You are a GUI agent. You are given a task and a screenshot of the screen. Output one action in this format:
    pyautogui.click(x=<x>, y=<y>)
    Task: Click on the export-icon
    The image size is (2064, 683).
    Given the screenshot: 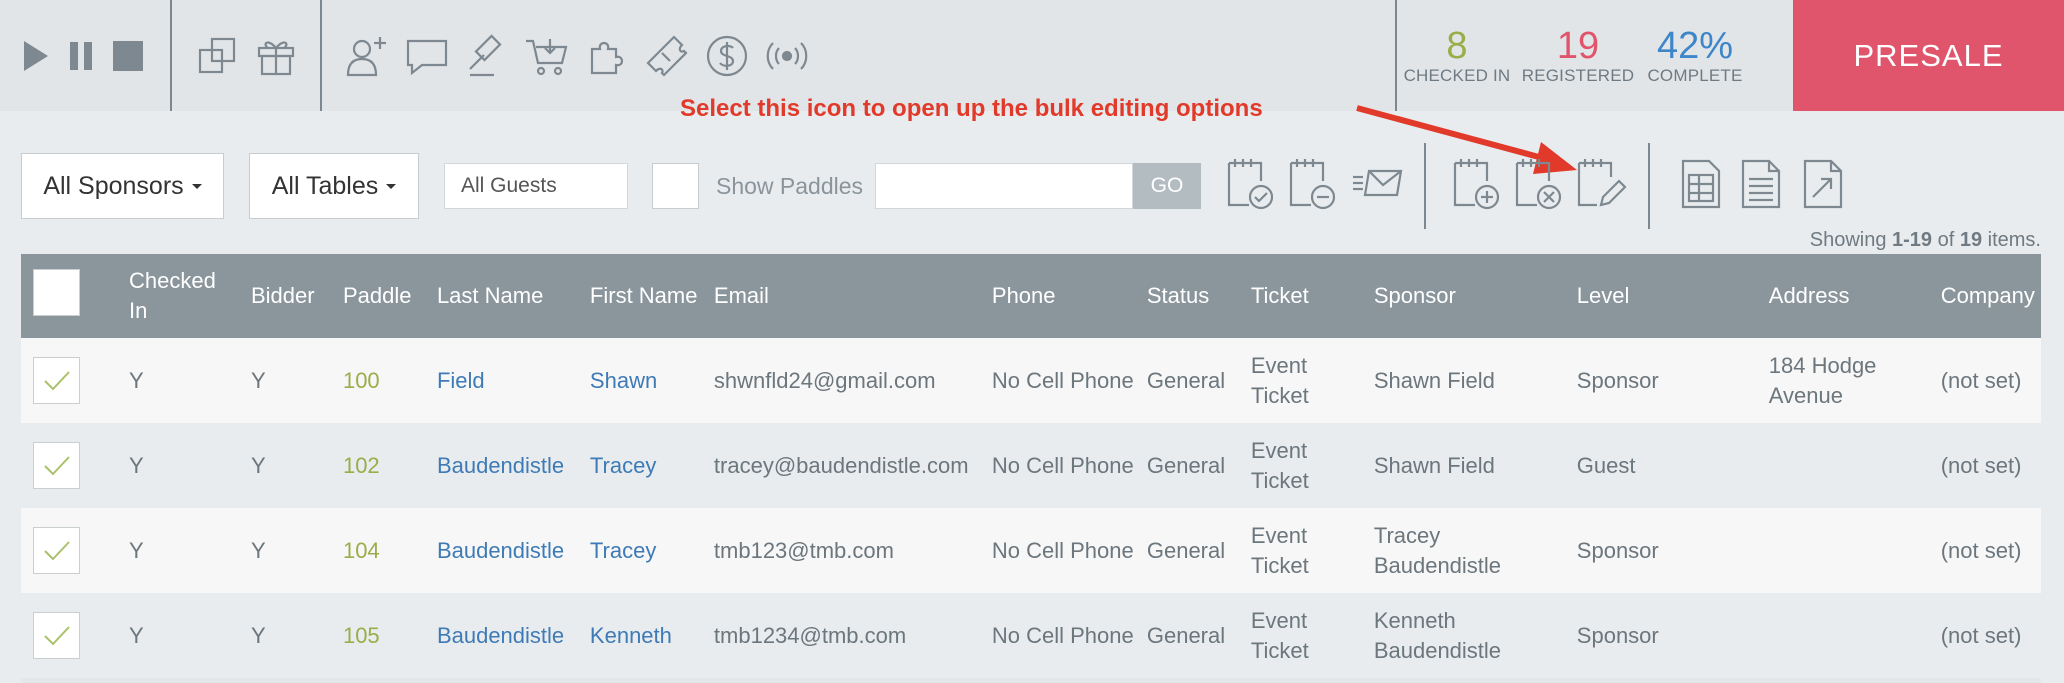 What is the action you would take?
    pyautogui.click(x=1823, y=184)
    